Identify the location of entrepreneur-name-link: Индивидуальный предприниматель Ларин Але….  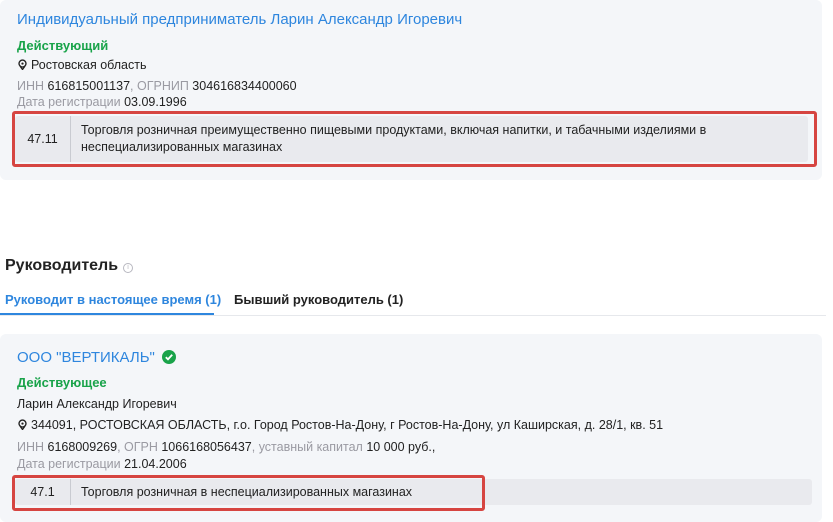
(239, 19).